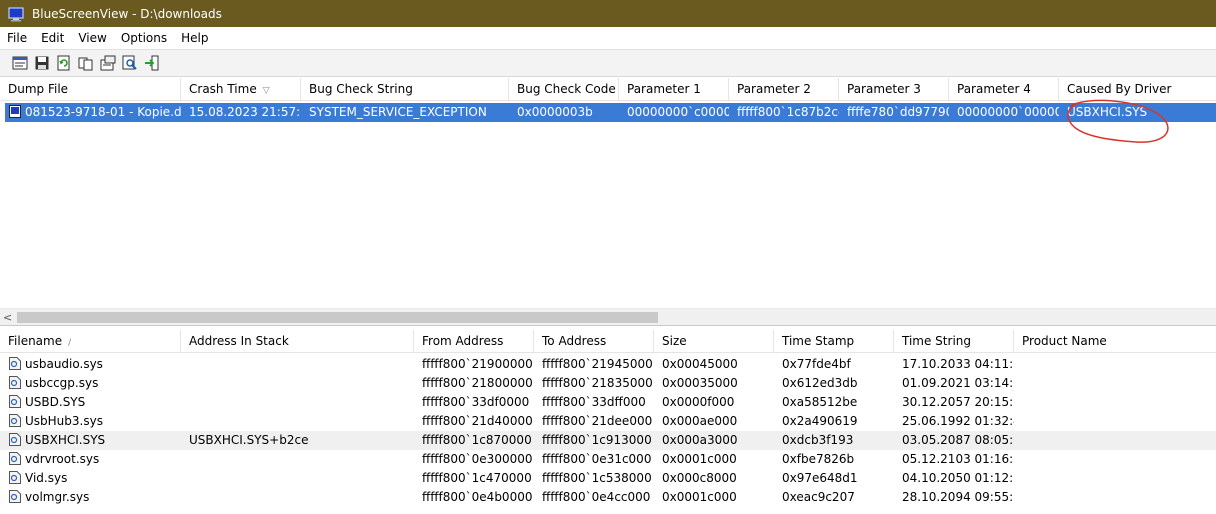  Describe the element at coordinates (52, 38) in the screenshot. I see `menu-edit: Edit` at that location.